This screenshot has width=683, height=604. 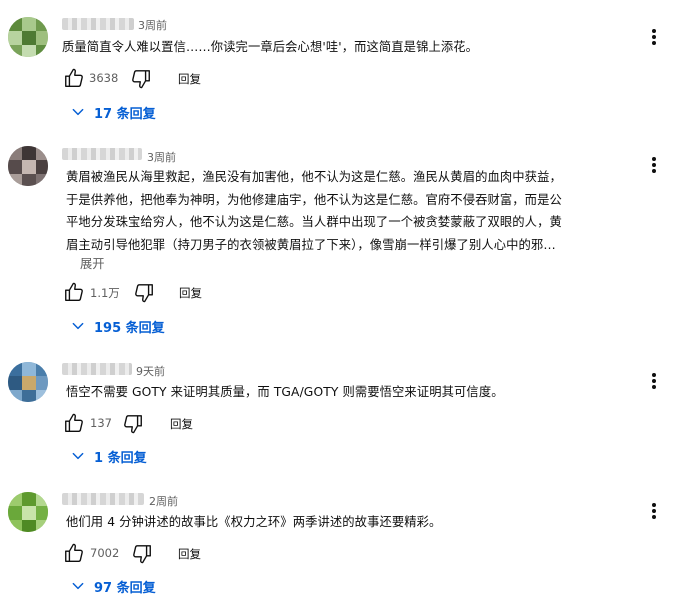 I want to click on comment-timestamp: 9天前, so click(x=150, y=371).